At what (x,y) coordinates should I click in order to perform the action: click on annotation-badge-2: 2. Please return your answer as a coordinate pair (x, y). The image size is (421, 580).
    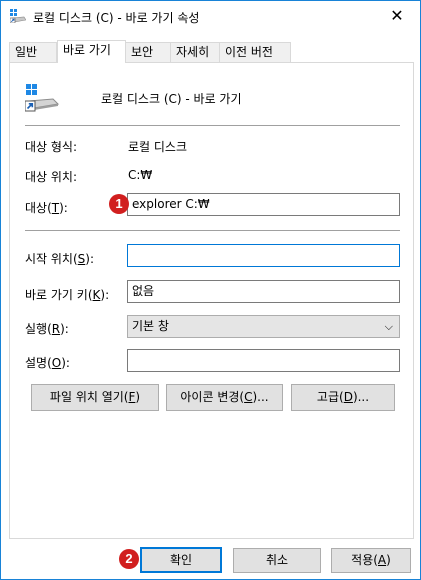
    Looking at the image, I should click on (129, 559).